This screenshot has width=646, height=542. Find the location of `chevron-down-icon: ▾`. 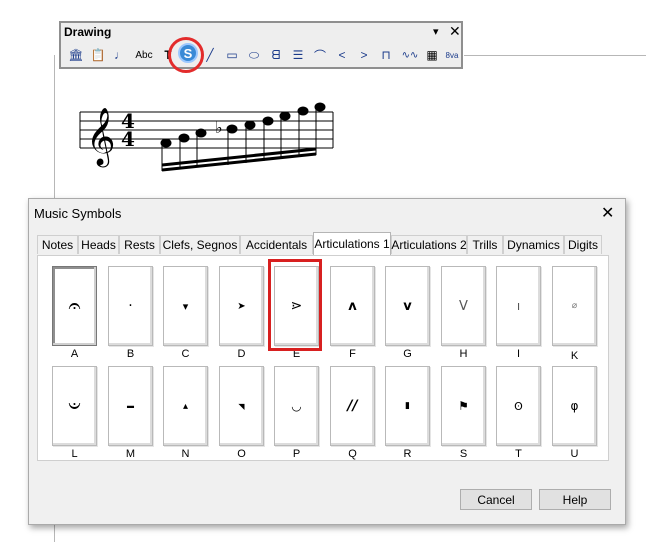

chevron-down-icon: ▾ is located at coordinates (436, 31).